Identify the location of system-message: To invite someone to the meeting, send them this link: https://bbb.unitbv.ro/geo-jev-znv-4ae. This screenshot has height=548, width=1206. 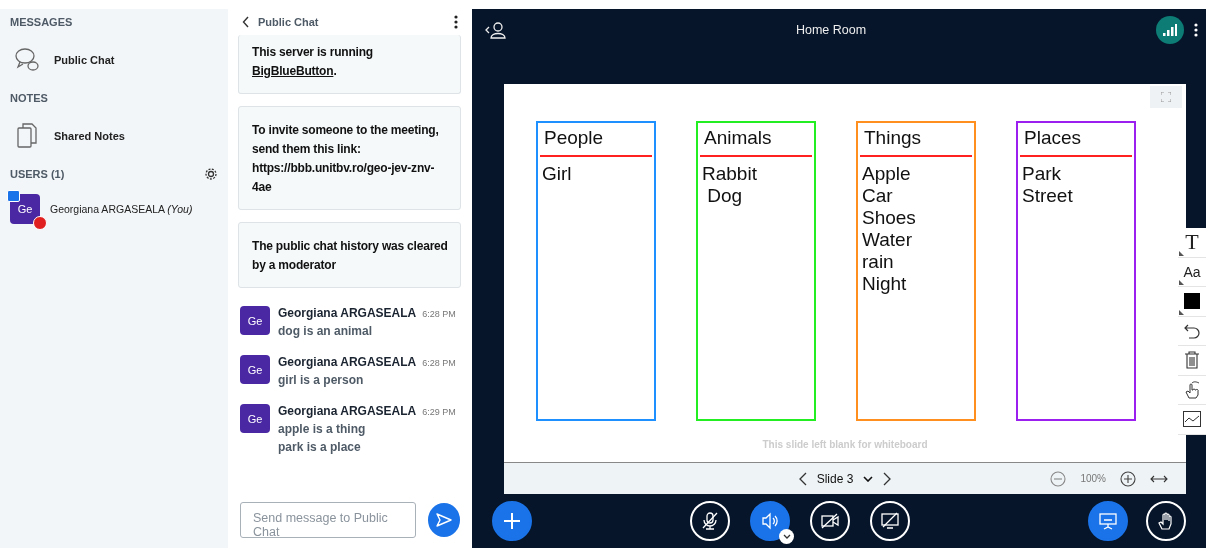
(349, 158).